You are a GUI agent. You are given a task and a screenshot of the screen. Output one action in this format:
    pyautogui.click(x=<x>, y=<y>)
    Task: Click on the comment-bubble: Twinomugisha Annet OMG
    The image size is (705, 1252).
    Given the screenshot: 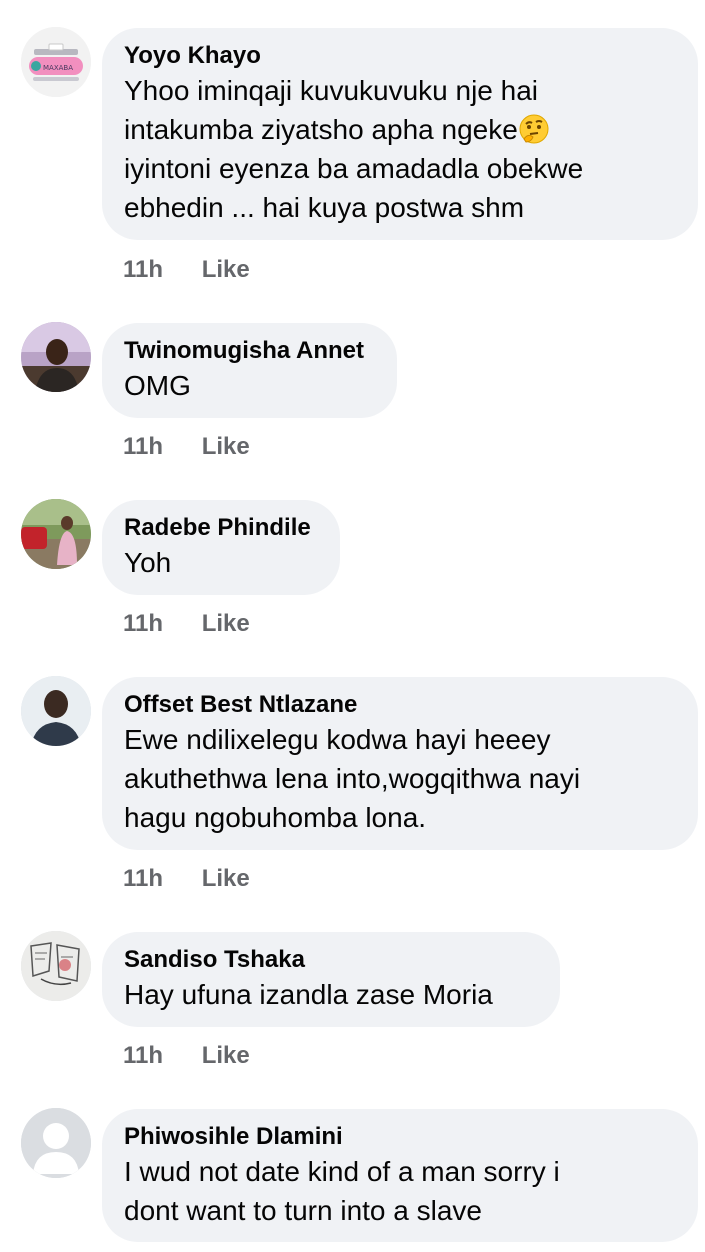 What is the action you would take?
    pyautogui.click(x=249, y=370)
    